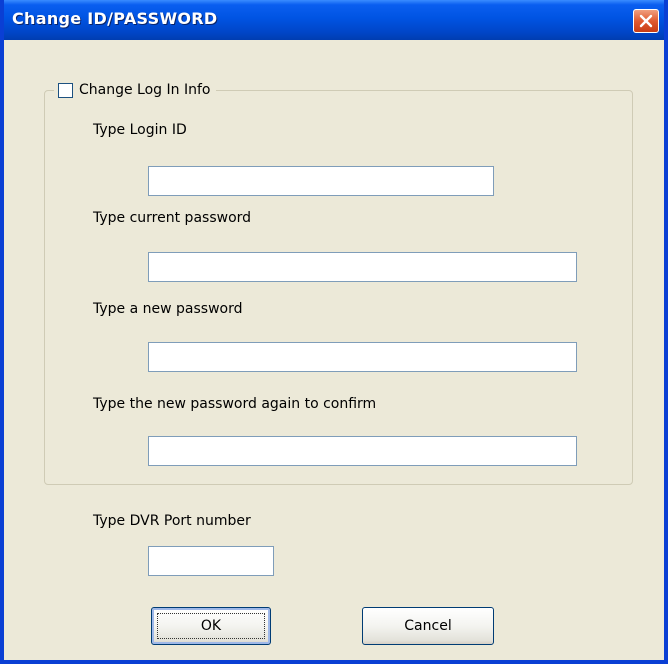 This screenshot has width=668, height=664. Describe the element at coordinates (334, 20) in the screenshot. I see `title-bar: Change ID/PASSWORD` at that location.